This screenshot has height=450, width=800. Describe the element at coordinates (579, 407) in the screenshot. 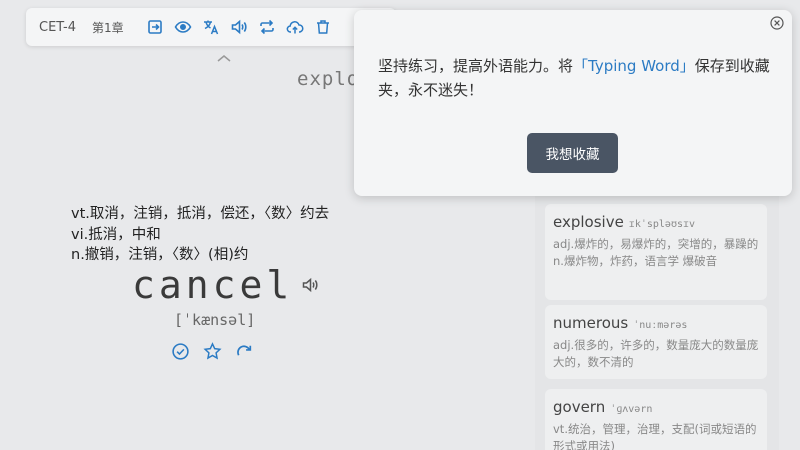

I see `card-word: govern` at that location.